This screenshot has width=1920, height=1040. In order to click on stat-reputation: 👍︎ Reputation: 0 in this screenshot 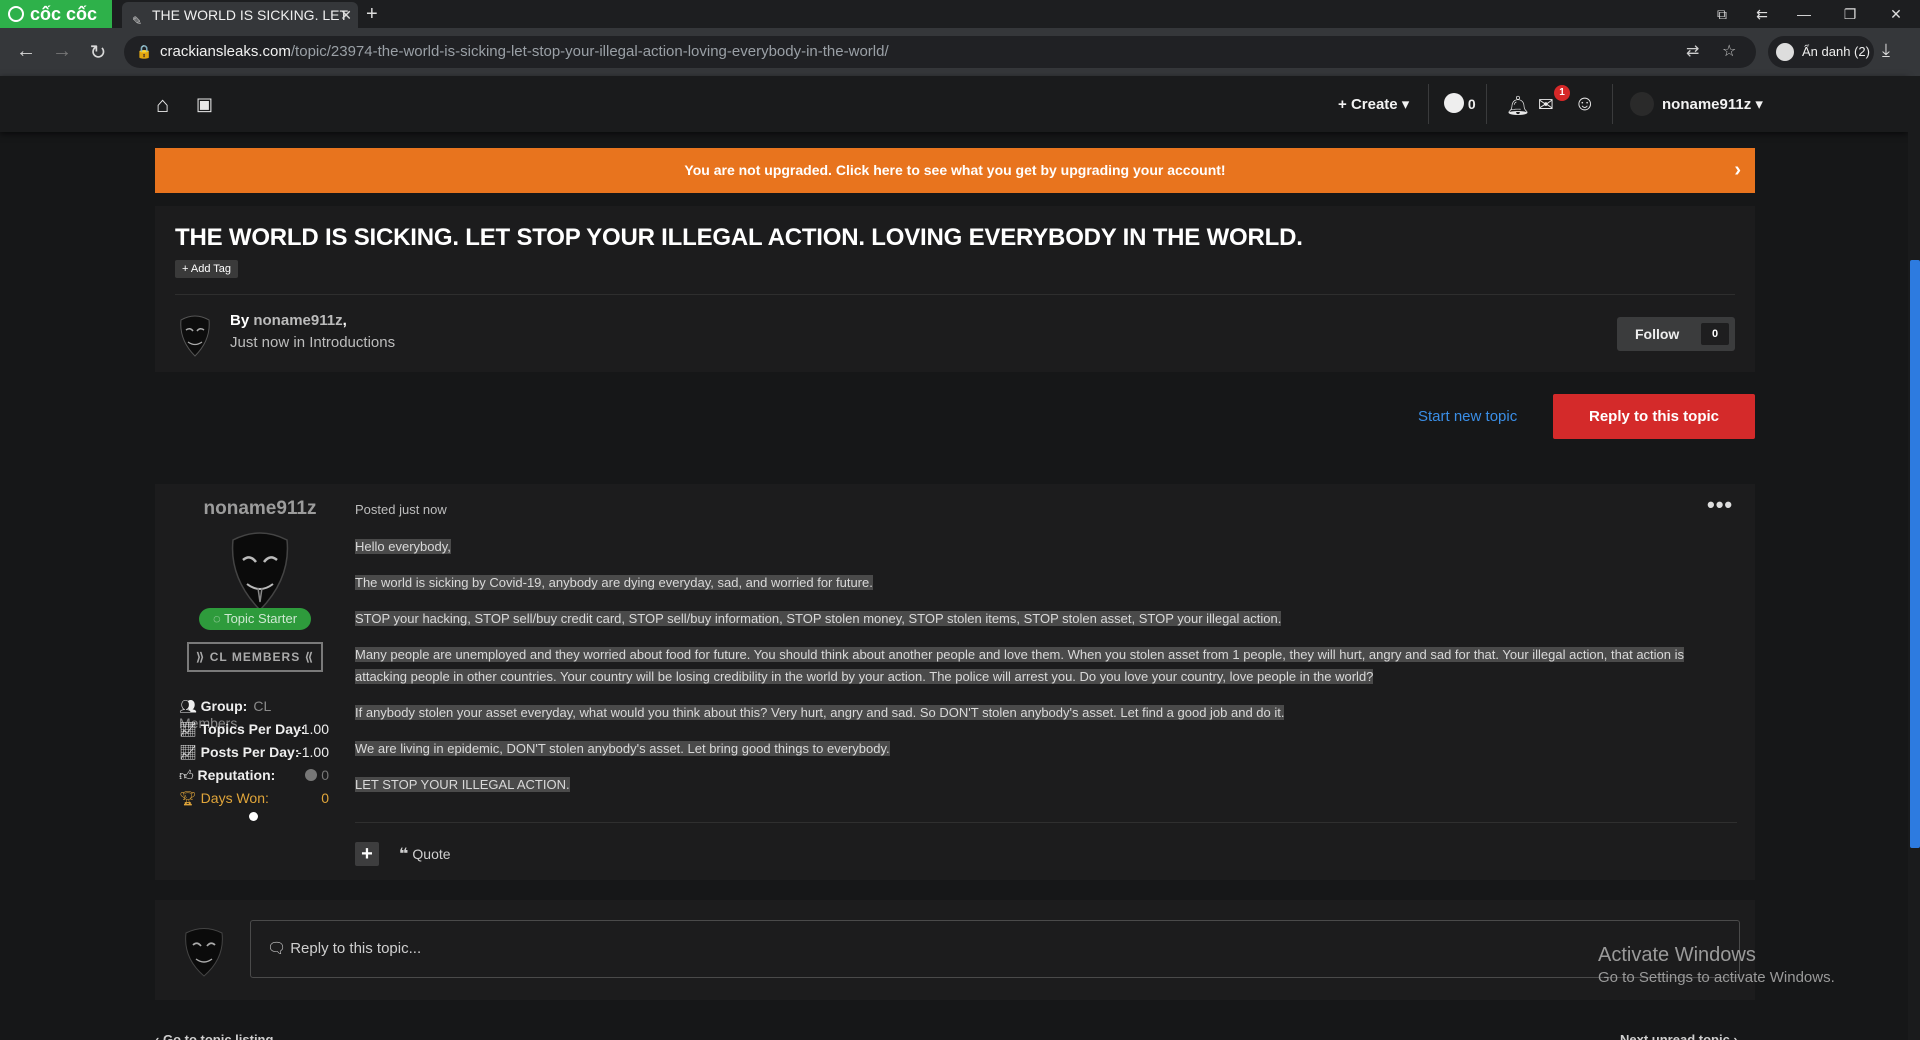, I will do `click(254, 775)`.